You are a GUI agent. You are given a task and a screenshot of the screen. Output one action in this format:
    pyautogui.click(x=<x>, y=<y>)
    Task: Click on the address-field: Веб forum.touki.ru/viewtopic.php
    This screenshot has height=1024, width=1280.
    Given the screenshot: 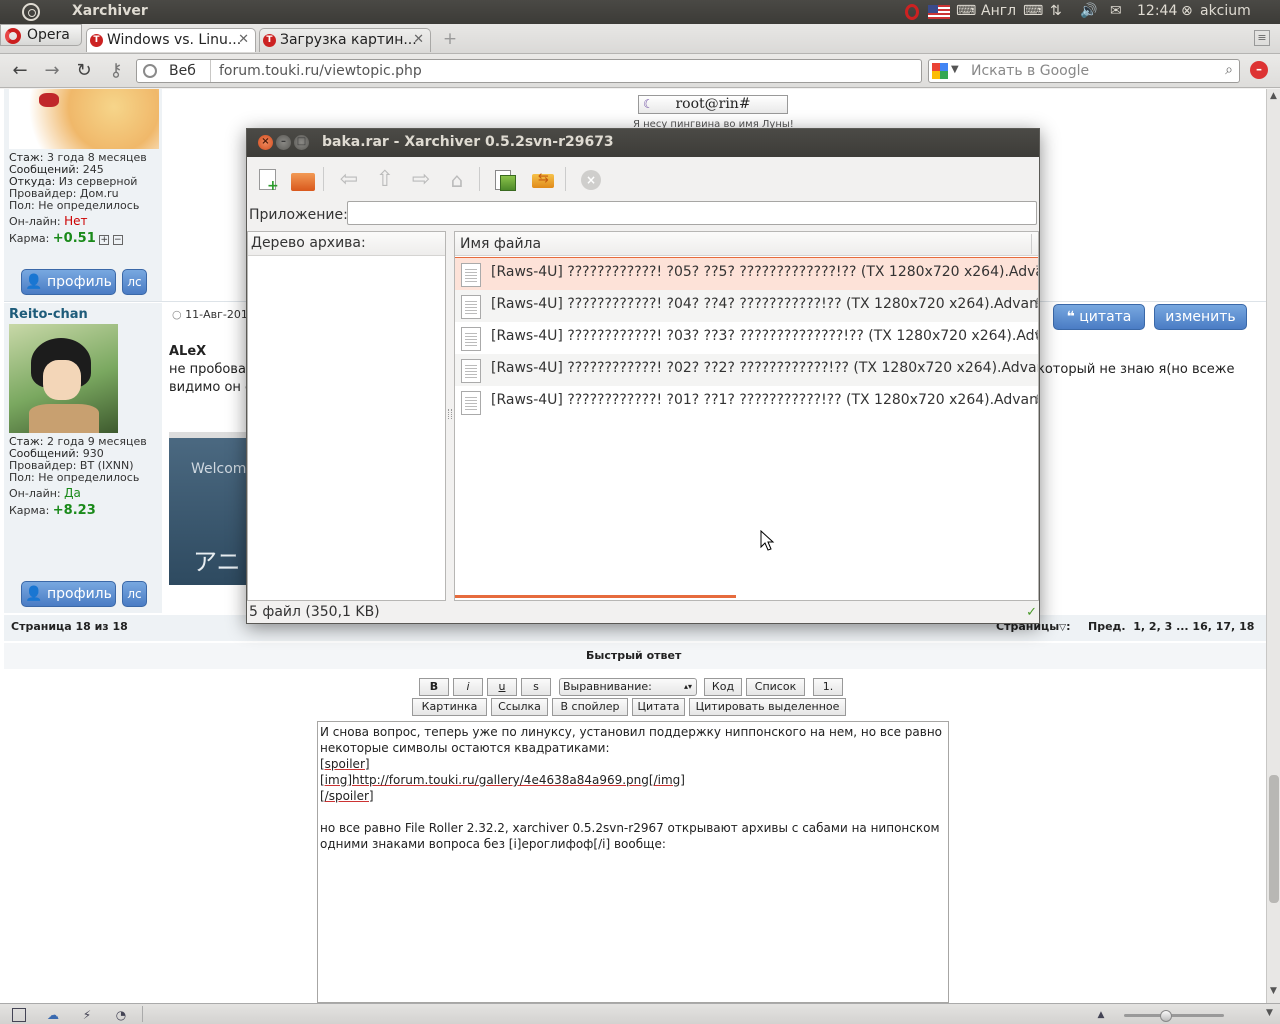 What is the action you would take?
    pyautogui.click(x=529, y=71)
    